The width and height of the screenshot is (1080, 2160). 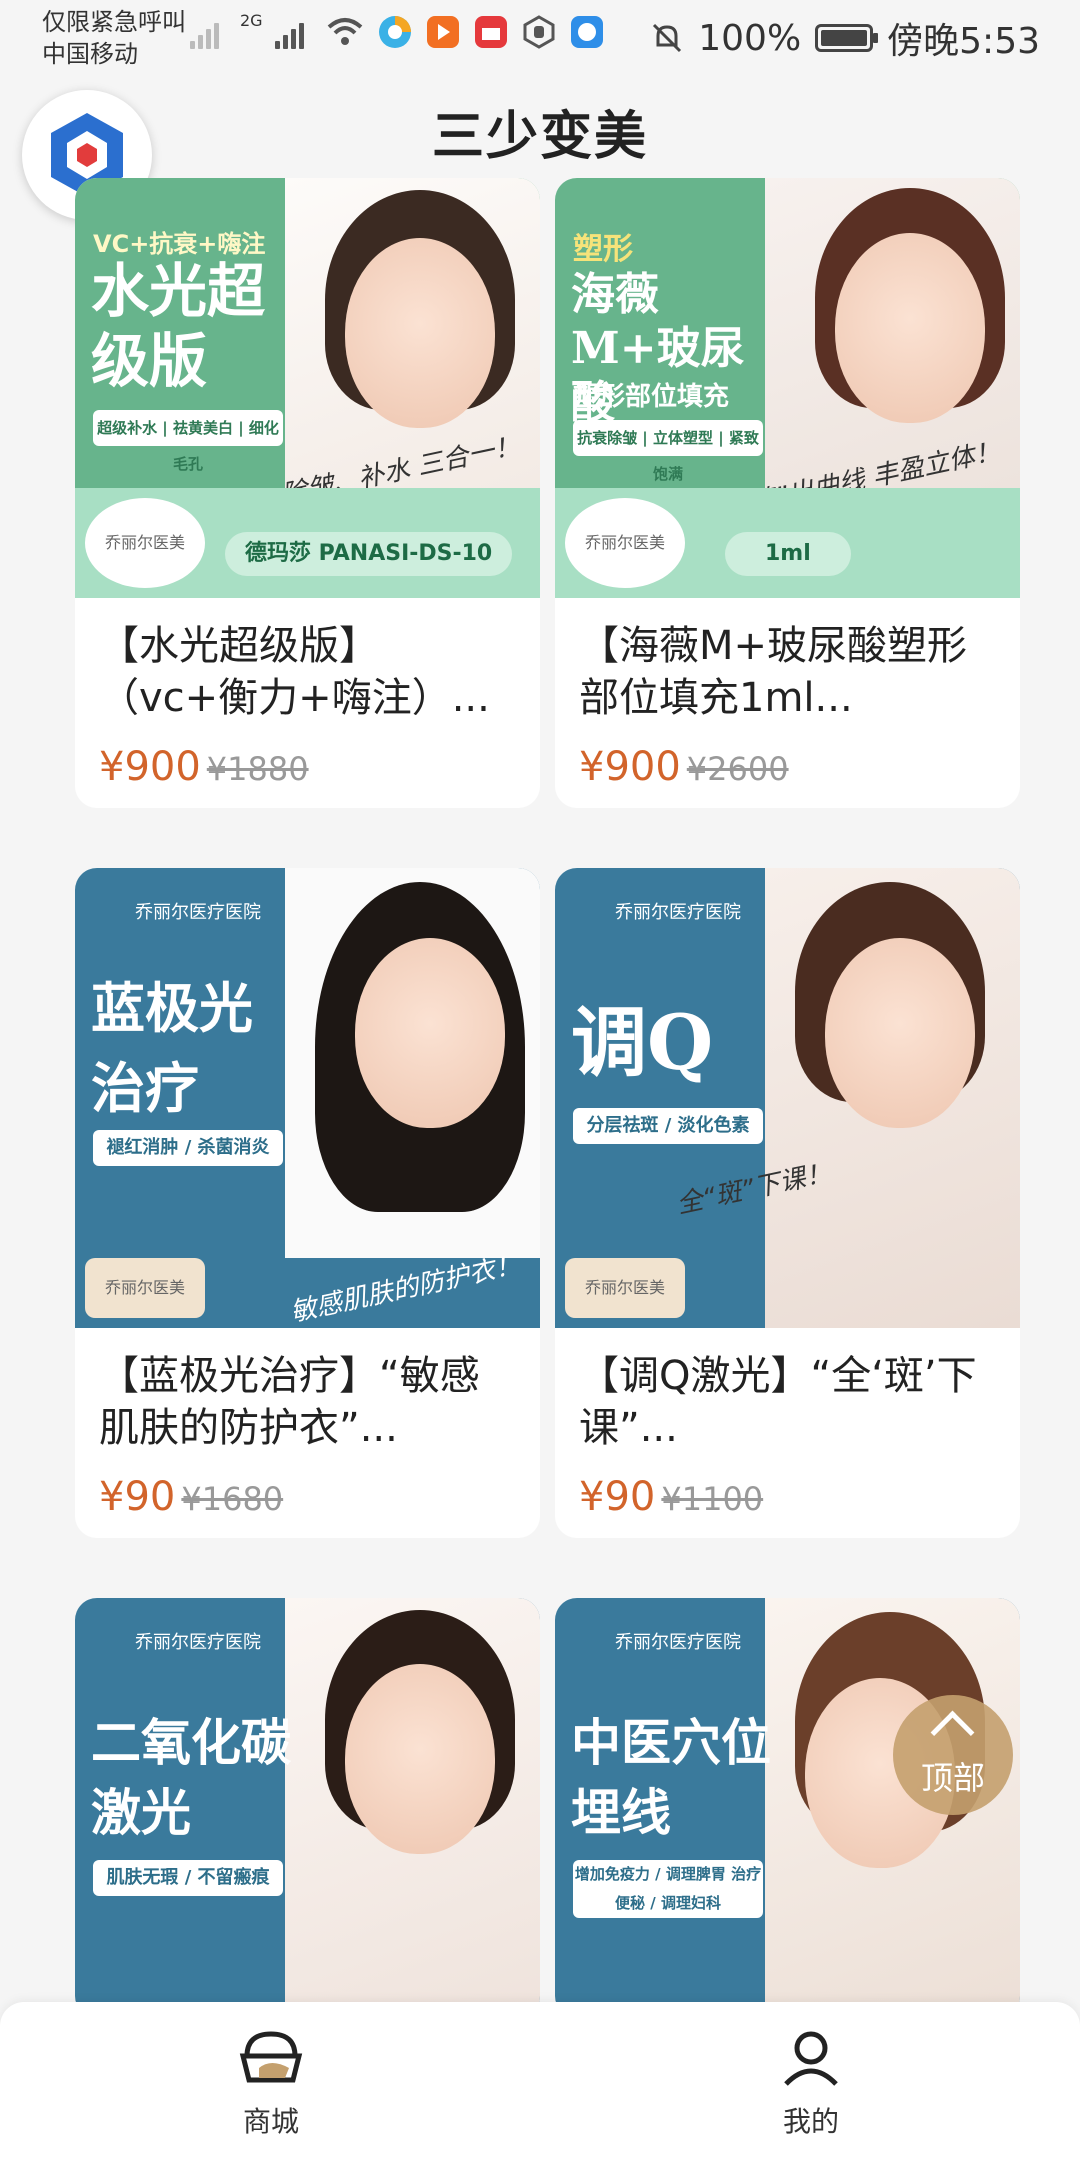 What do you see at coordinates (188, 1148) in the screenshot?
I see `poster-tag: 褪红消肿 / 杀菌消炎` at bounding box center [188, 1148].